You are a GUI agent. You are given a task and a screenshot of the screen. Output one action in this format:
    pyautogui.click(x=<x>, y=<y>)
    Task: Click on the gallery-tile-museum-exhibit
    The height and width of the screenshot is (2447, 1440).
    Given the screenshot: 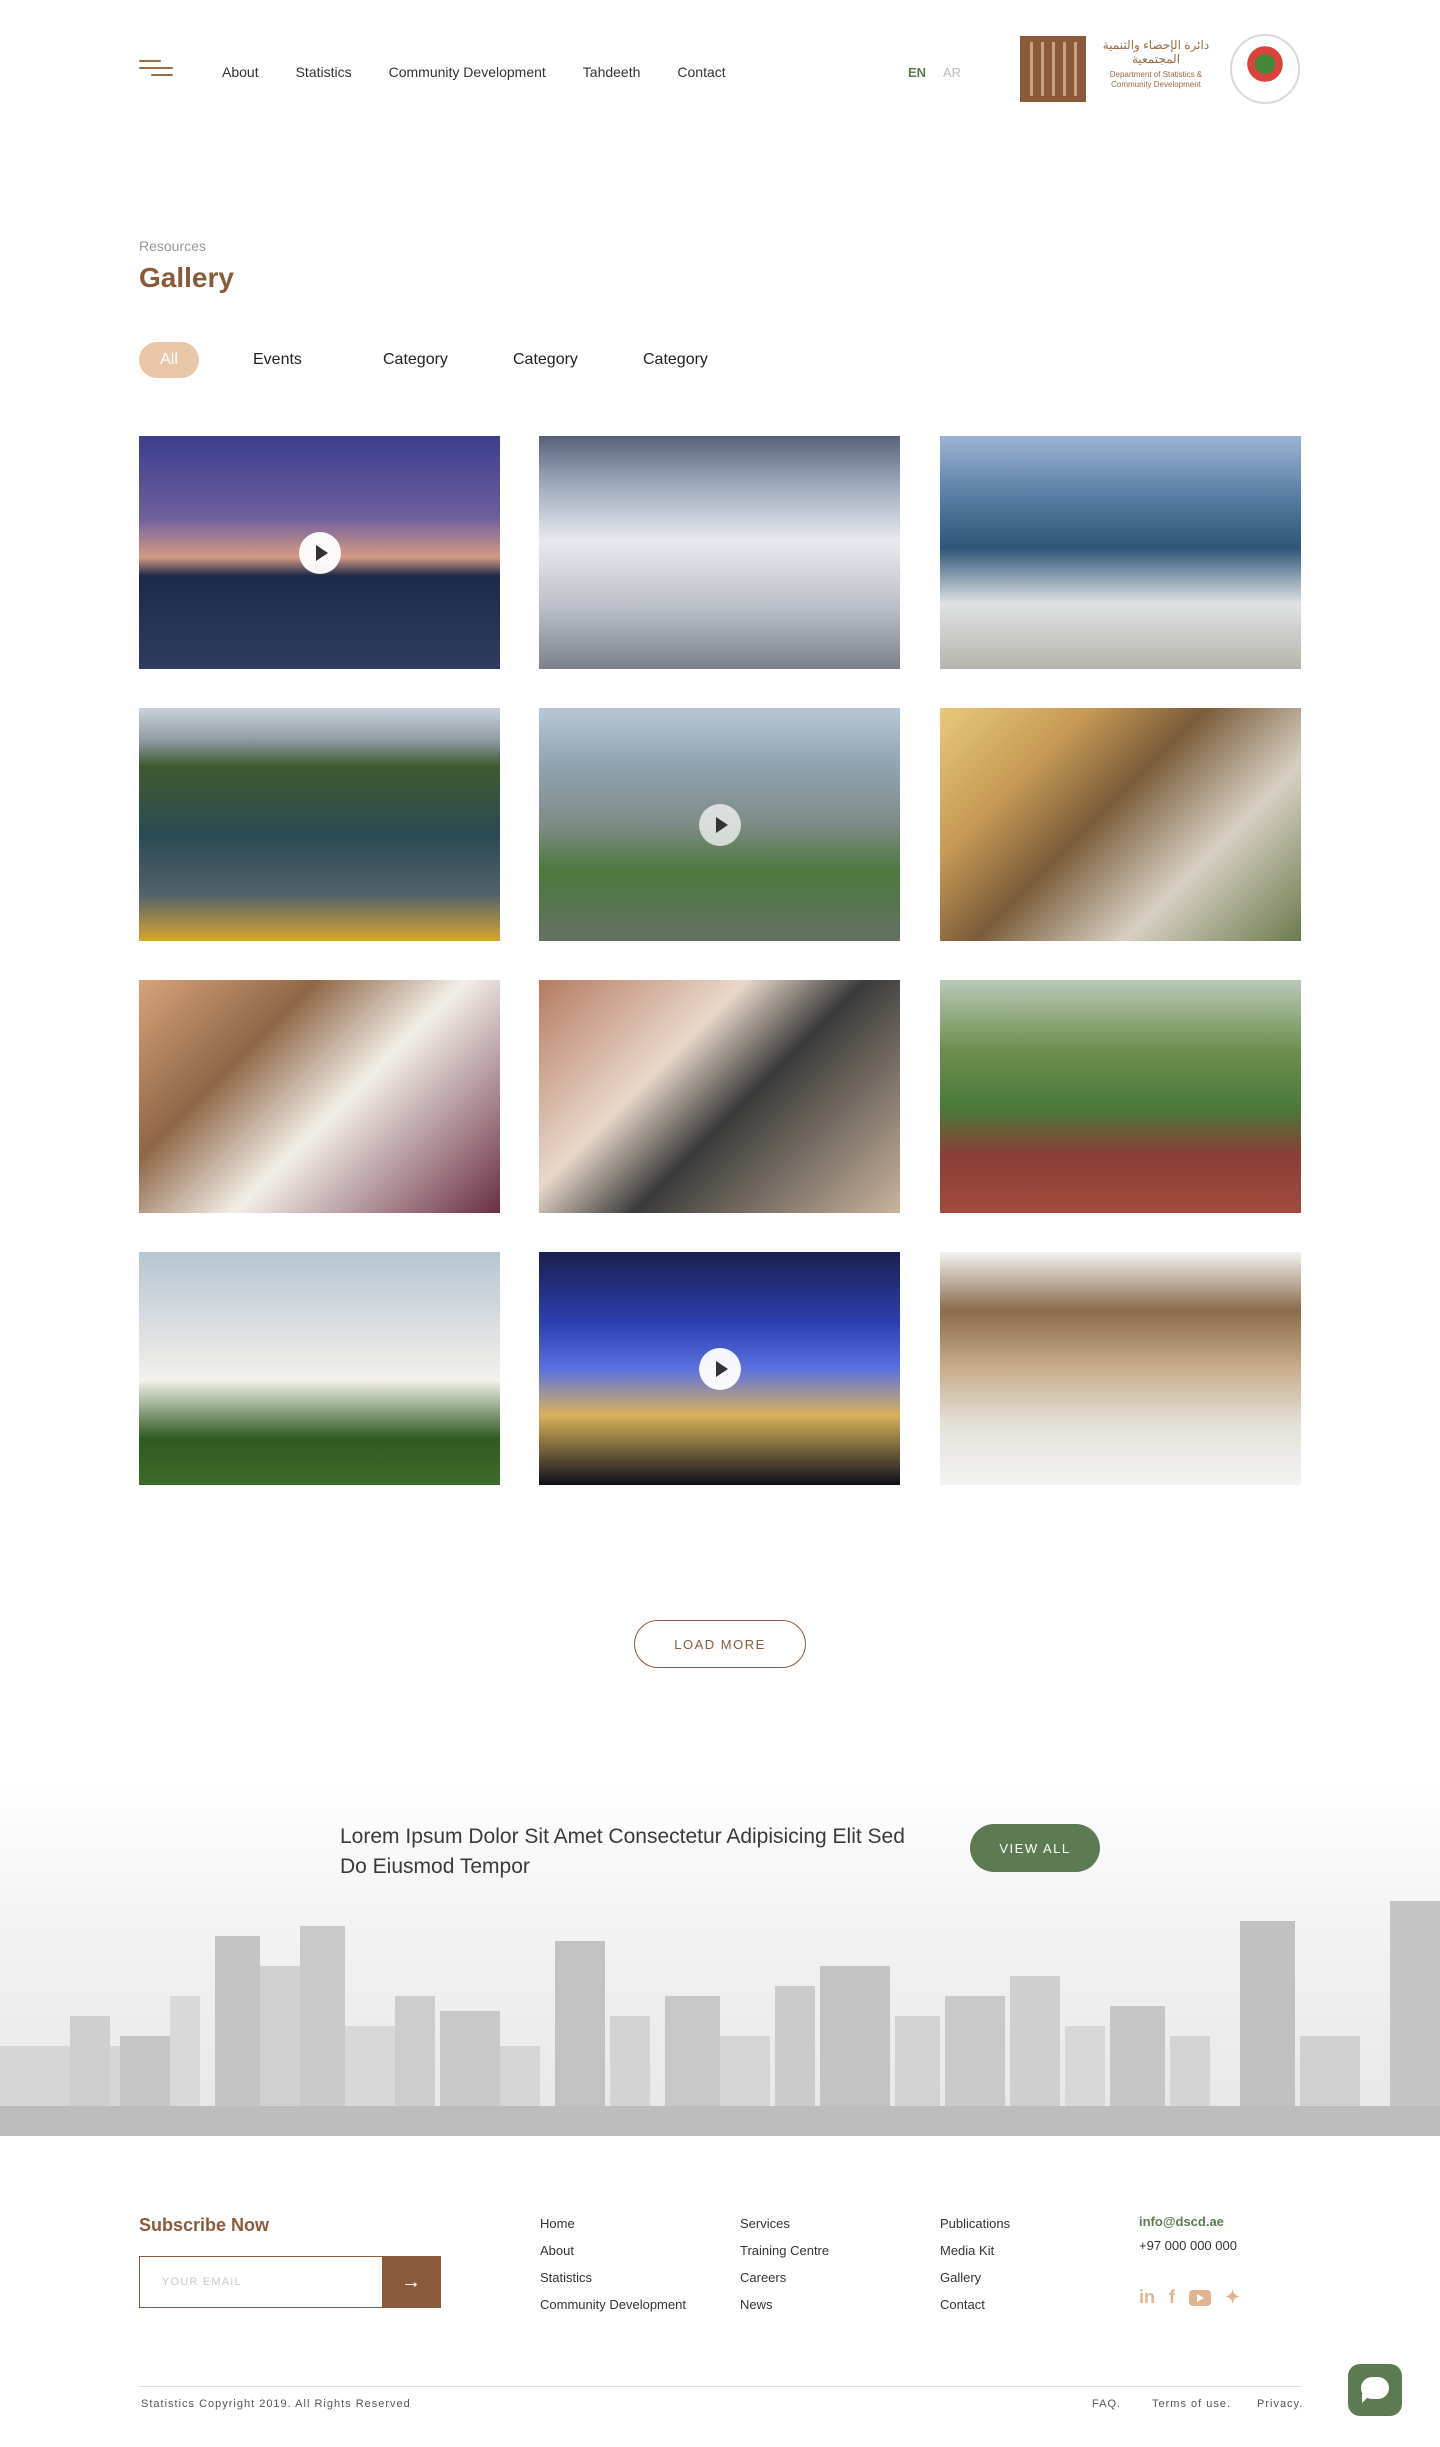 What is the action you would take?
    pyautogui.click(x=719, y=552)
    